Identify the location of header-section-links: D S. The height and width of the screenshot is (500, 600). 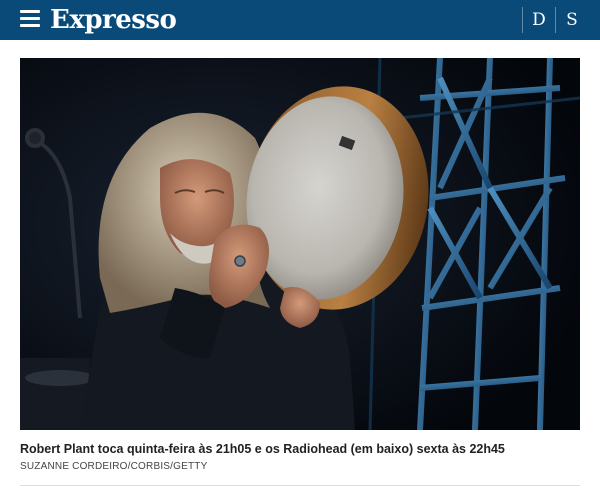
(555, 20).